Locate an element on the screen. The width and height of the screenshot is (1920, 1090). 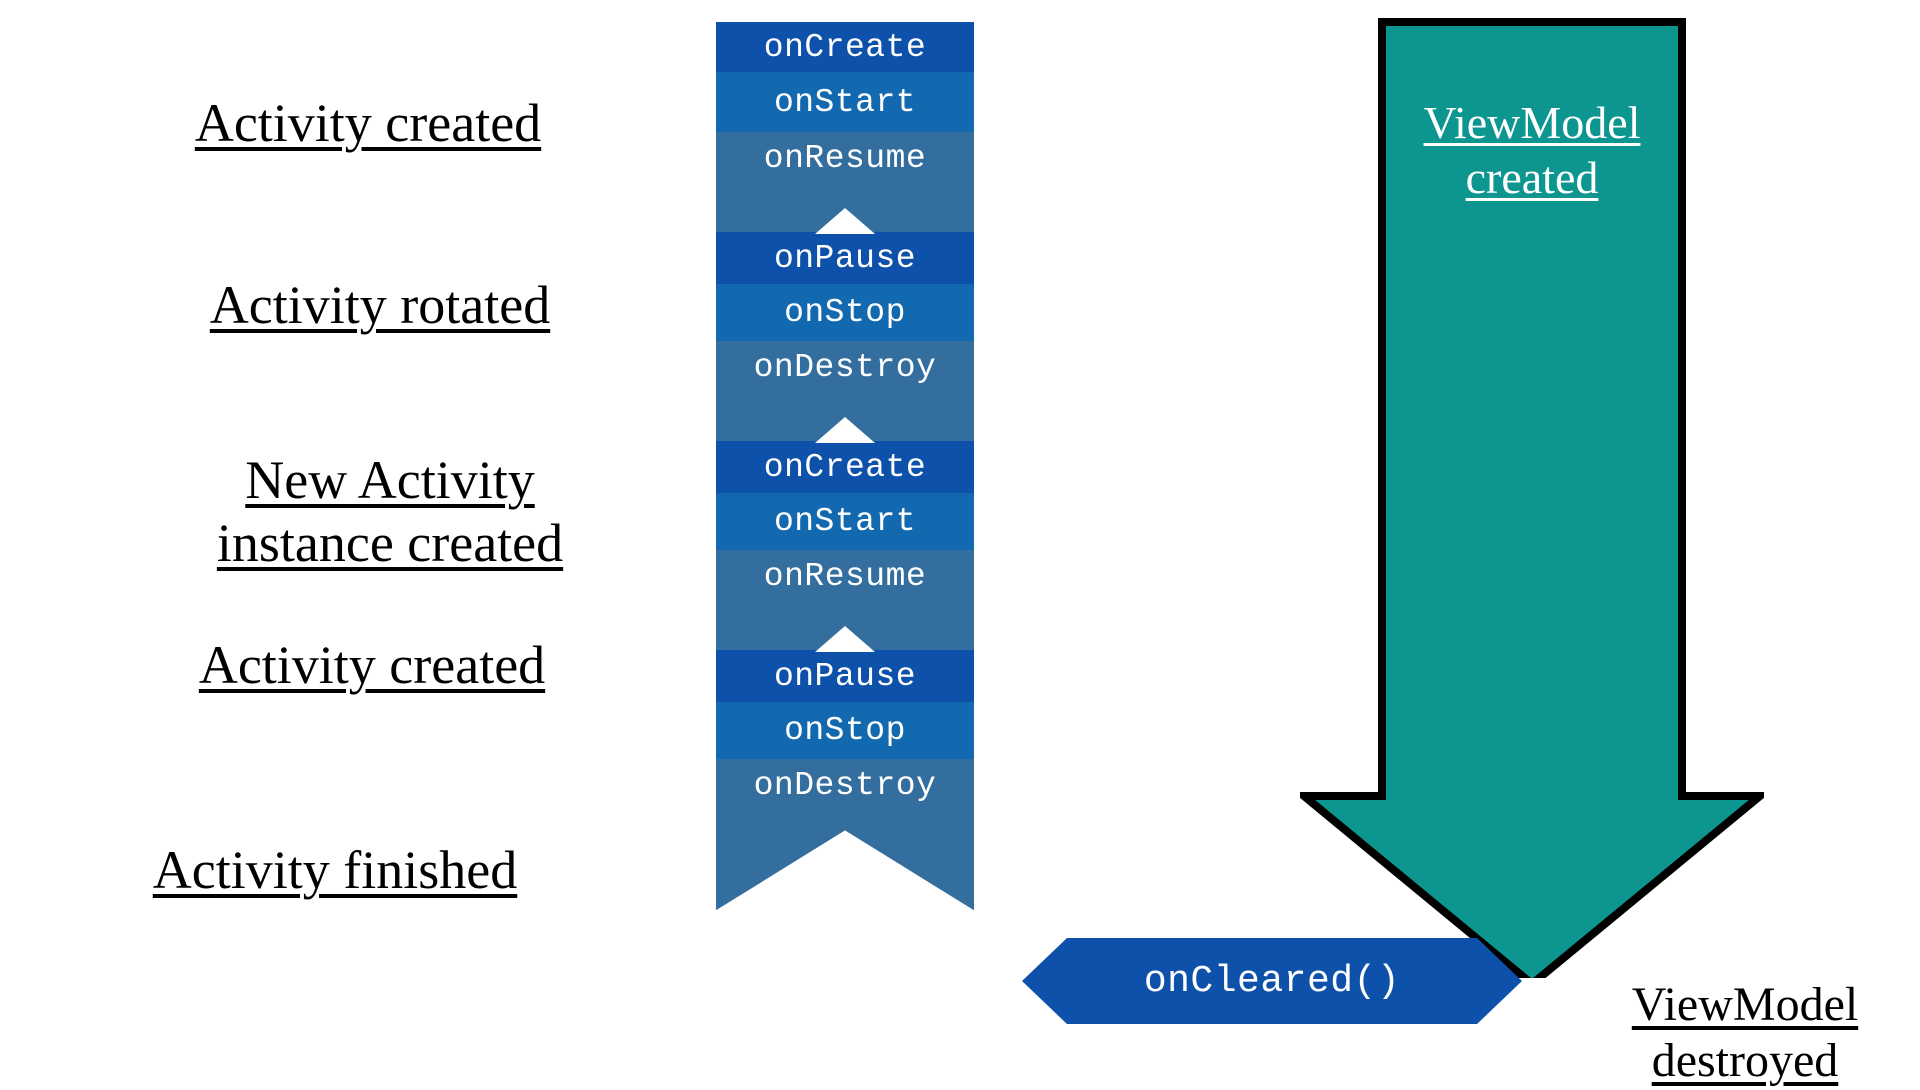
on-cleared-hexagon: onCleared() is located at coordinates (1272, 981).